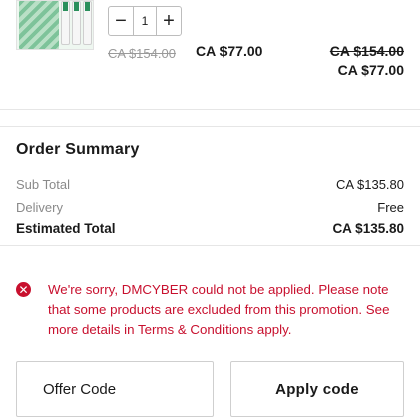 The width and height of the screenshot is (420, 420). I want to click on error-message-tail: apply., so click(272, 329).